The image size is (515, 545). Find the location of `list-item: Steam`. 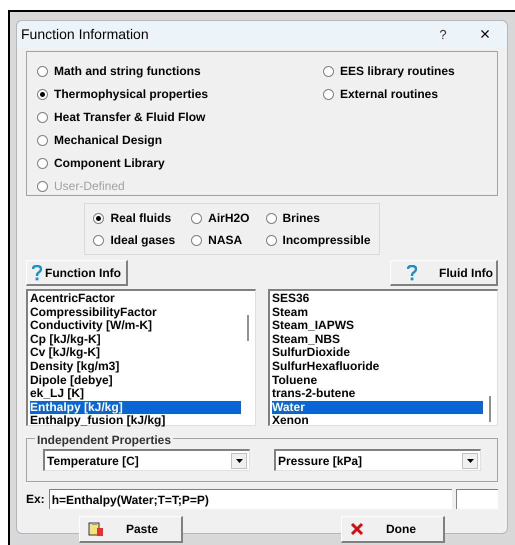

list-item: Steam is located at coordinates (377, 313).